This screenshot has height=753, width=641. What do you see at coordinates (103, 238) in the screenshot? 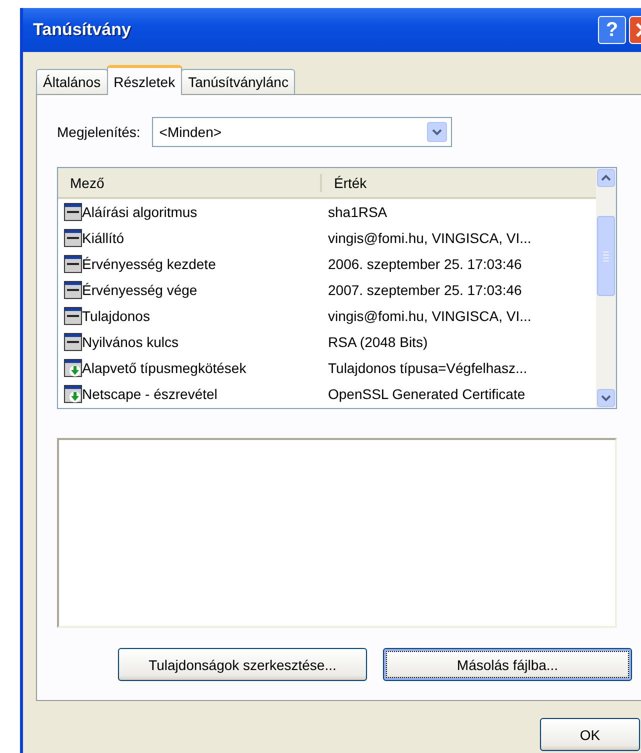
I see `field-name: Kiállító` at bounding box center [103, 238].